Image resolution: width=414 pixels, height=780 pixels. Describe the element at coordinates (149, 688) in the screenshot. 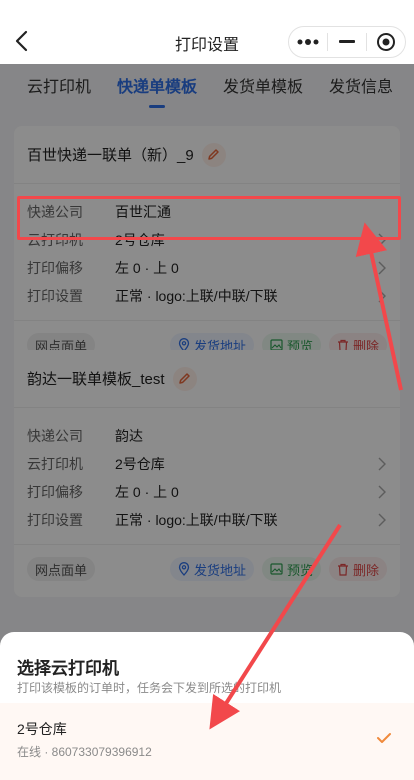

I see `sheet-subtitle: 打印该模板的订单时，任务会下发到所选的打印机` at that location.